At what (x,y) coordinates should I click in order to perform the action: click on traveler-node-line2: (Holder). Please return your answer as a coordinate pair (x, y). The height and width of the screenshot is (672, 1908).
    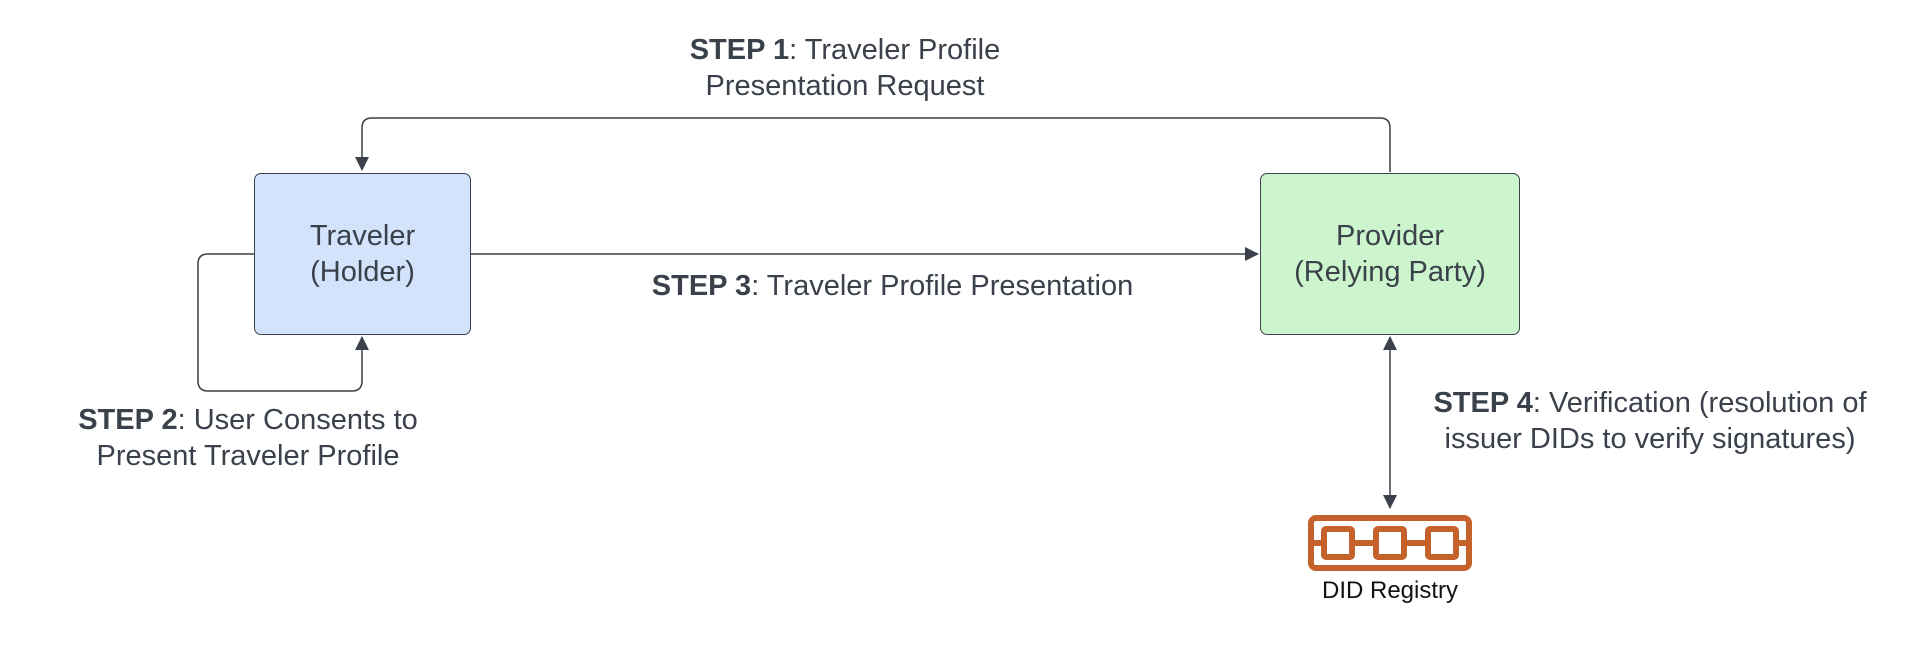
    Looking at the image, I should click on (362, 272).